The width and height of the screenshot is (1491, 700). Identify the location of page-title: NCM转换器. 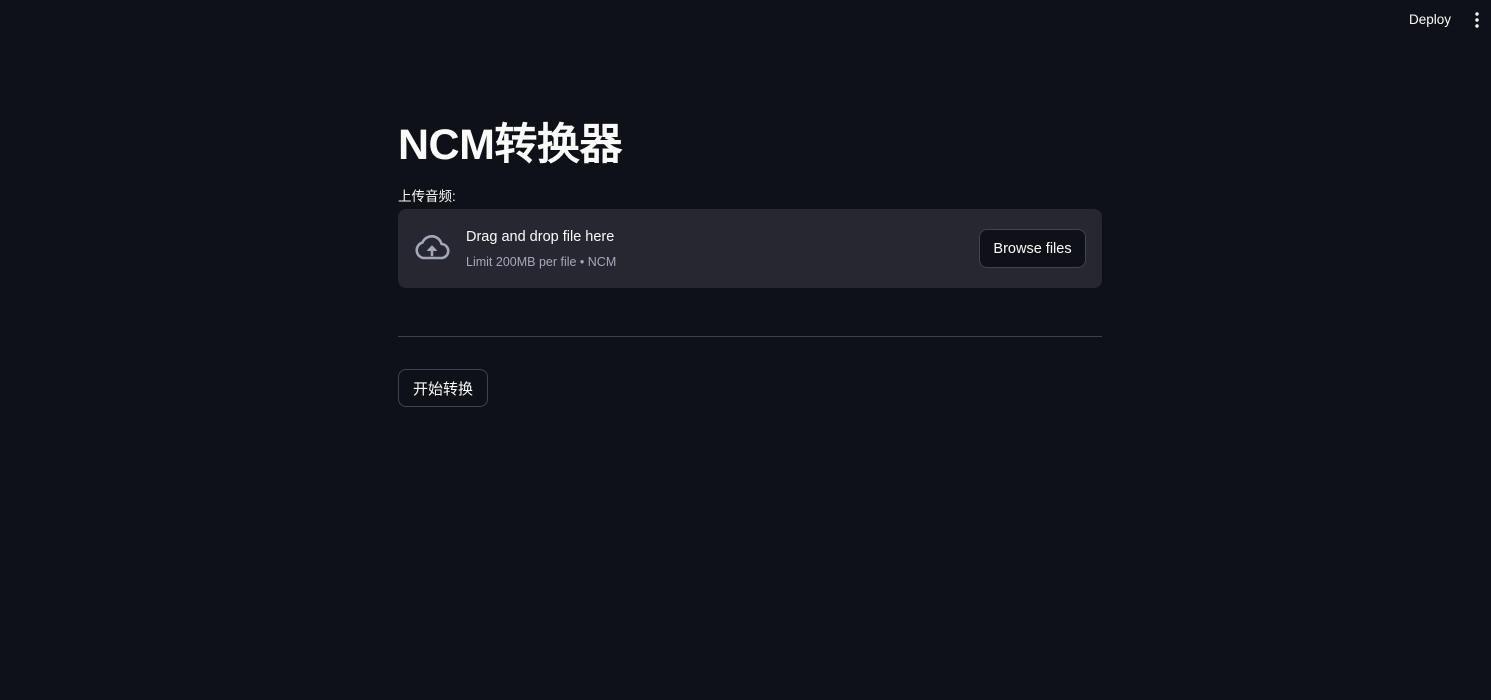
(510, 145).